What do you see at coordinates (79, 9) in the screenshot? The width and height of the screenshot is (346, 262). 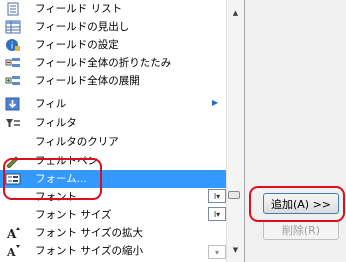 I see `list-item-label: フィールド リスト` at bounding box center [79, 9].